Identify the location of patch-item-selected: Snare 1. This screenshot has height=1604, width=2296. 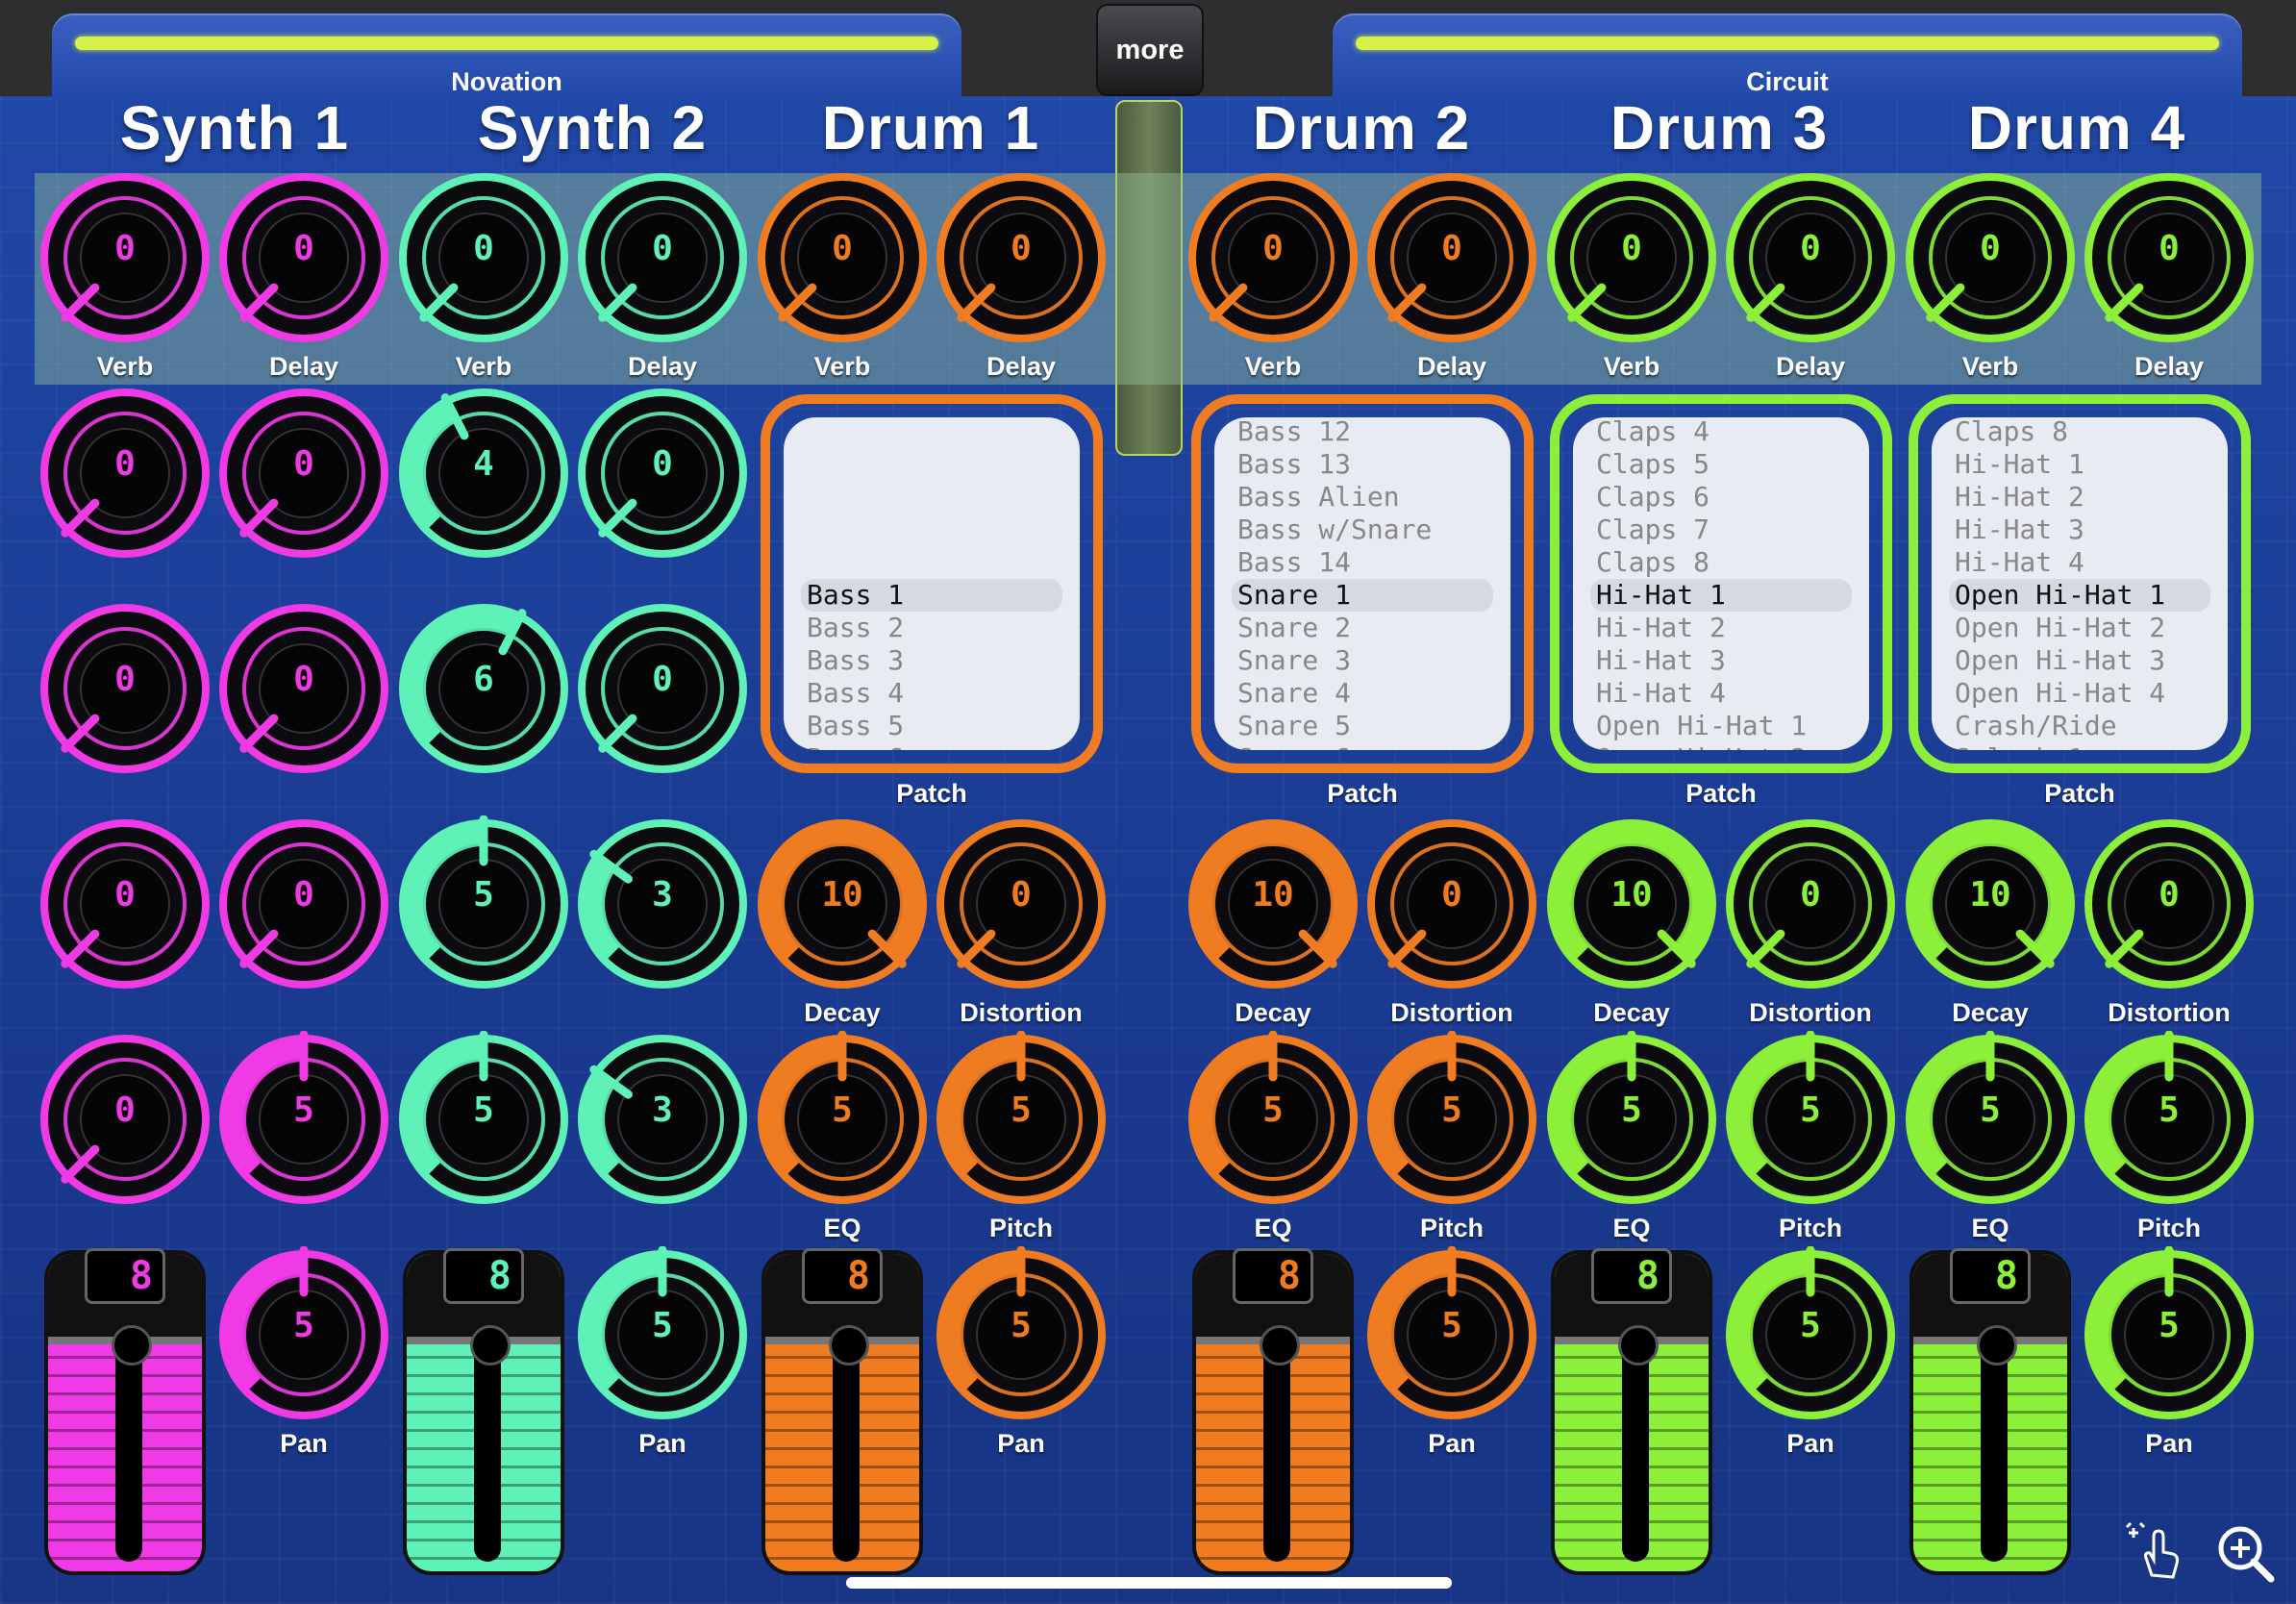
(1362, 595).